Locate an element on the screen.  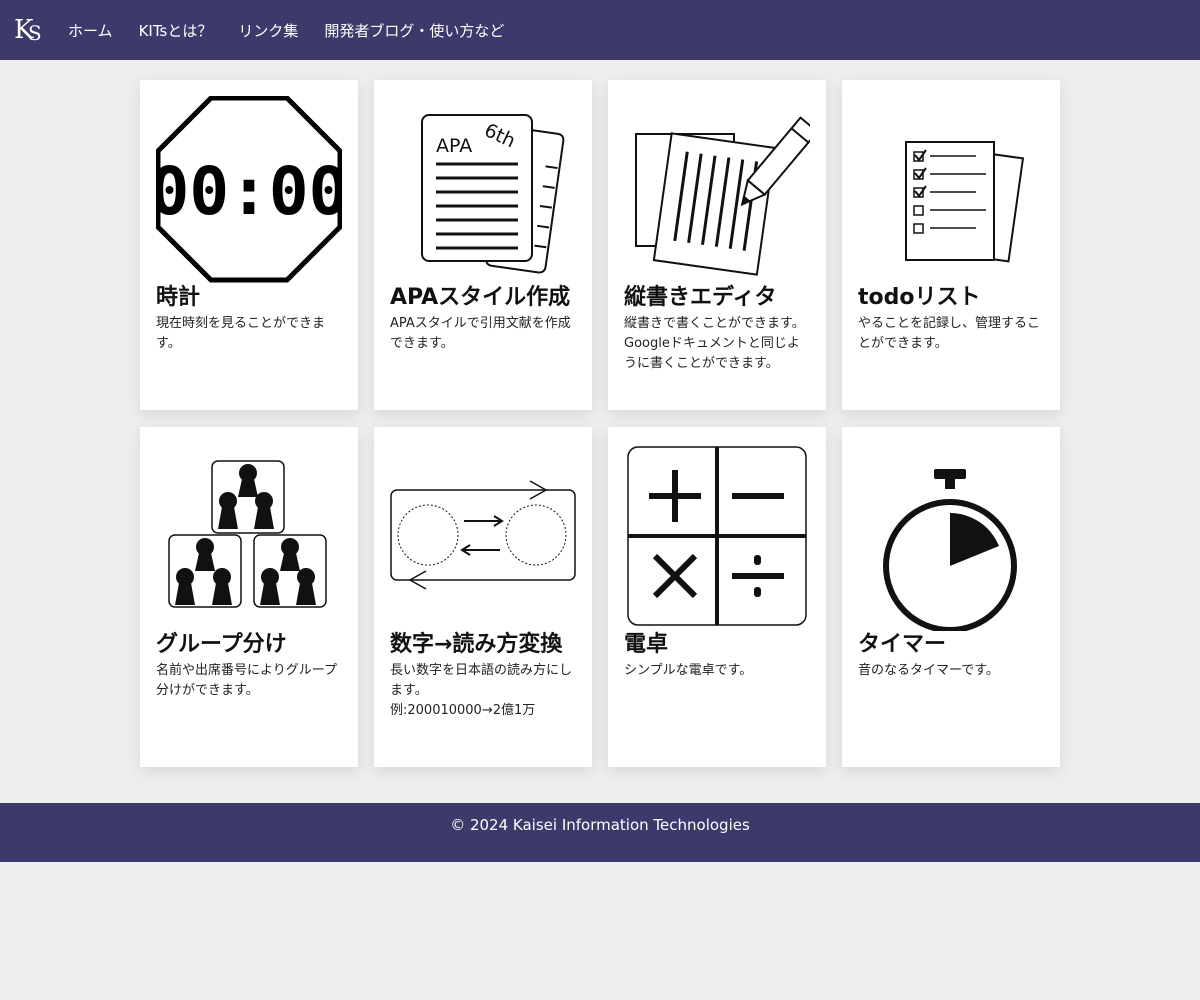
group-icon is located at coordinates (247, 534).